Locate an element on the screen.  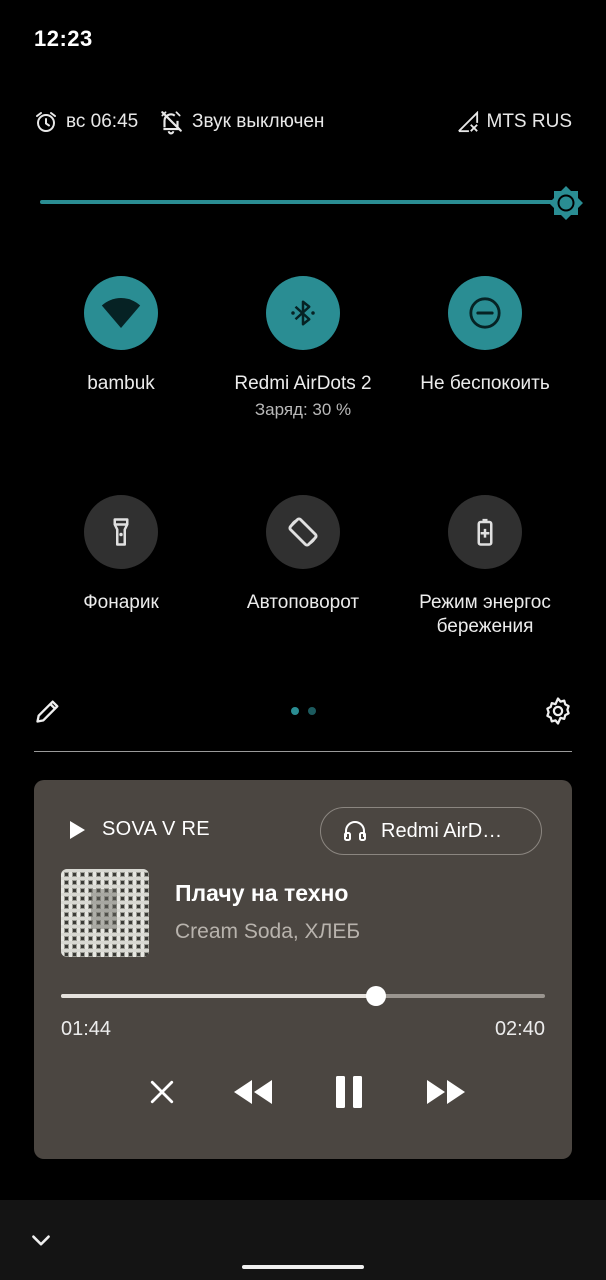
settings-gear-icon is located at coordinates (558, 711).